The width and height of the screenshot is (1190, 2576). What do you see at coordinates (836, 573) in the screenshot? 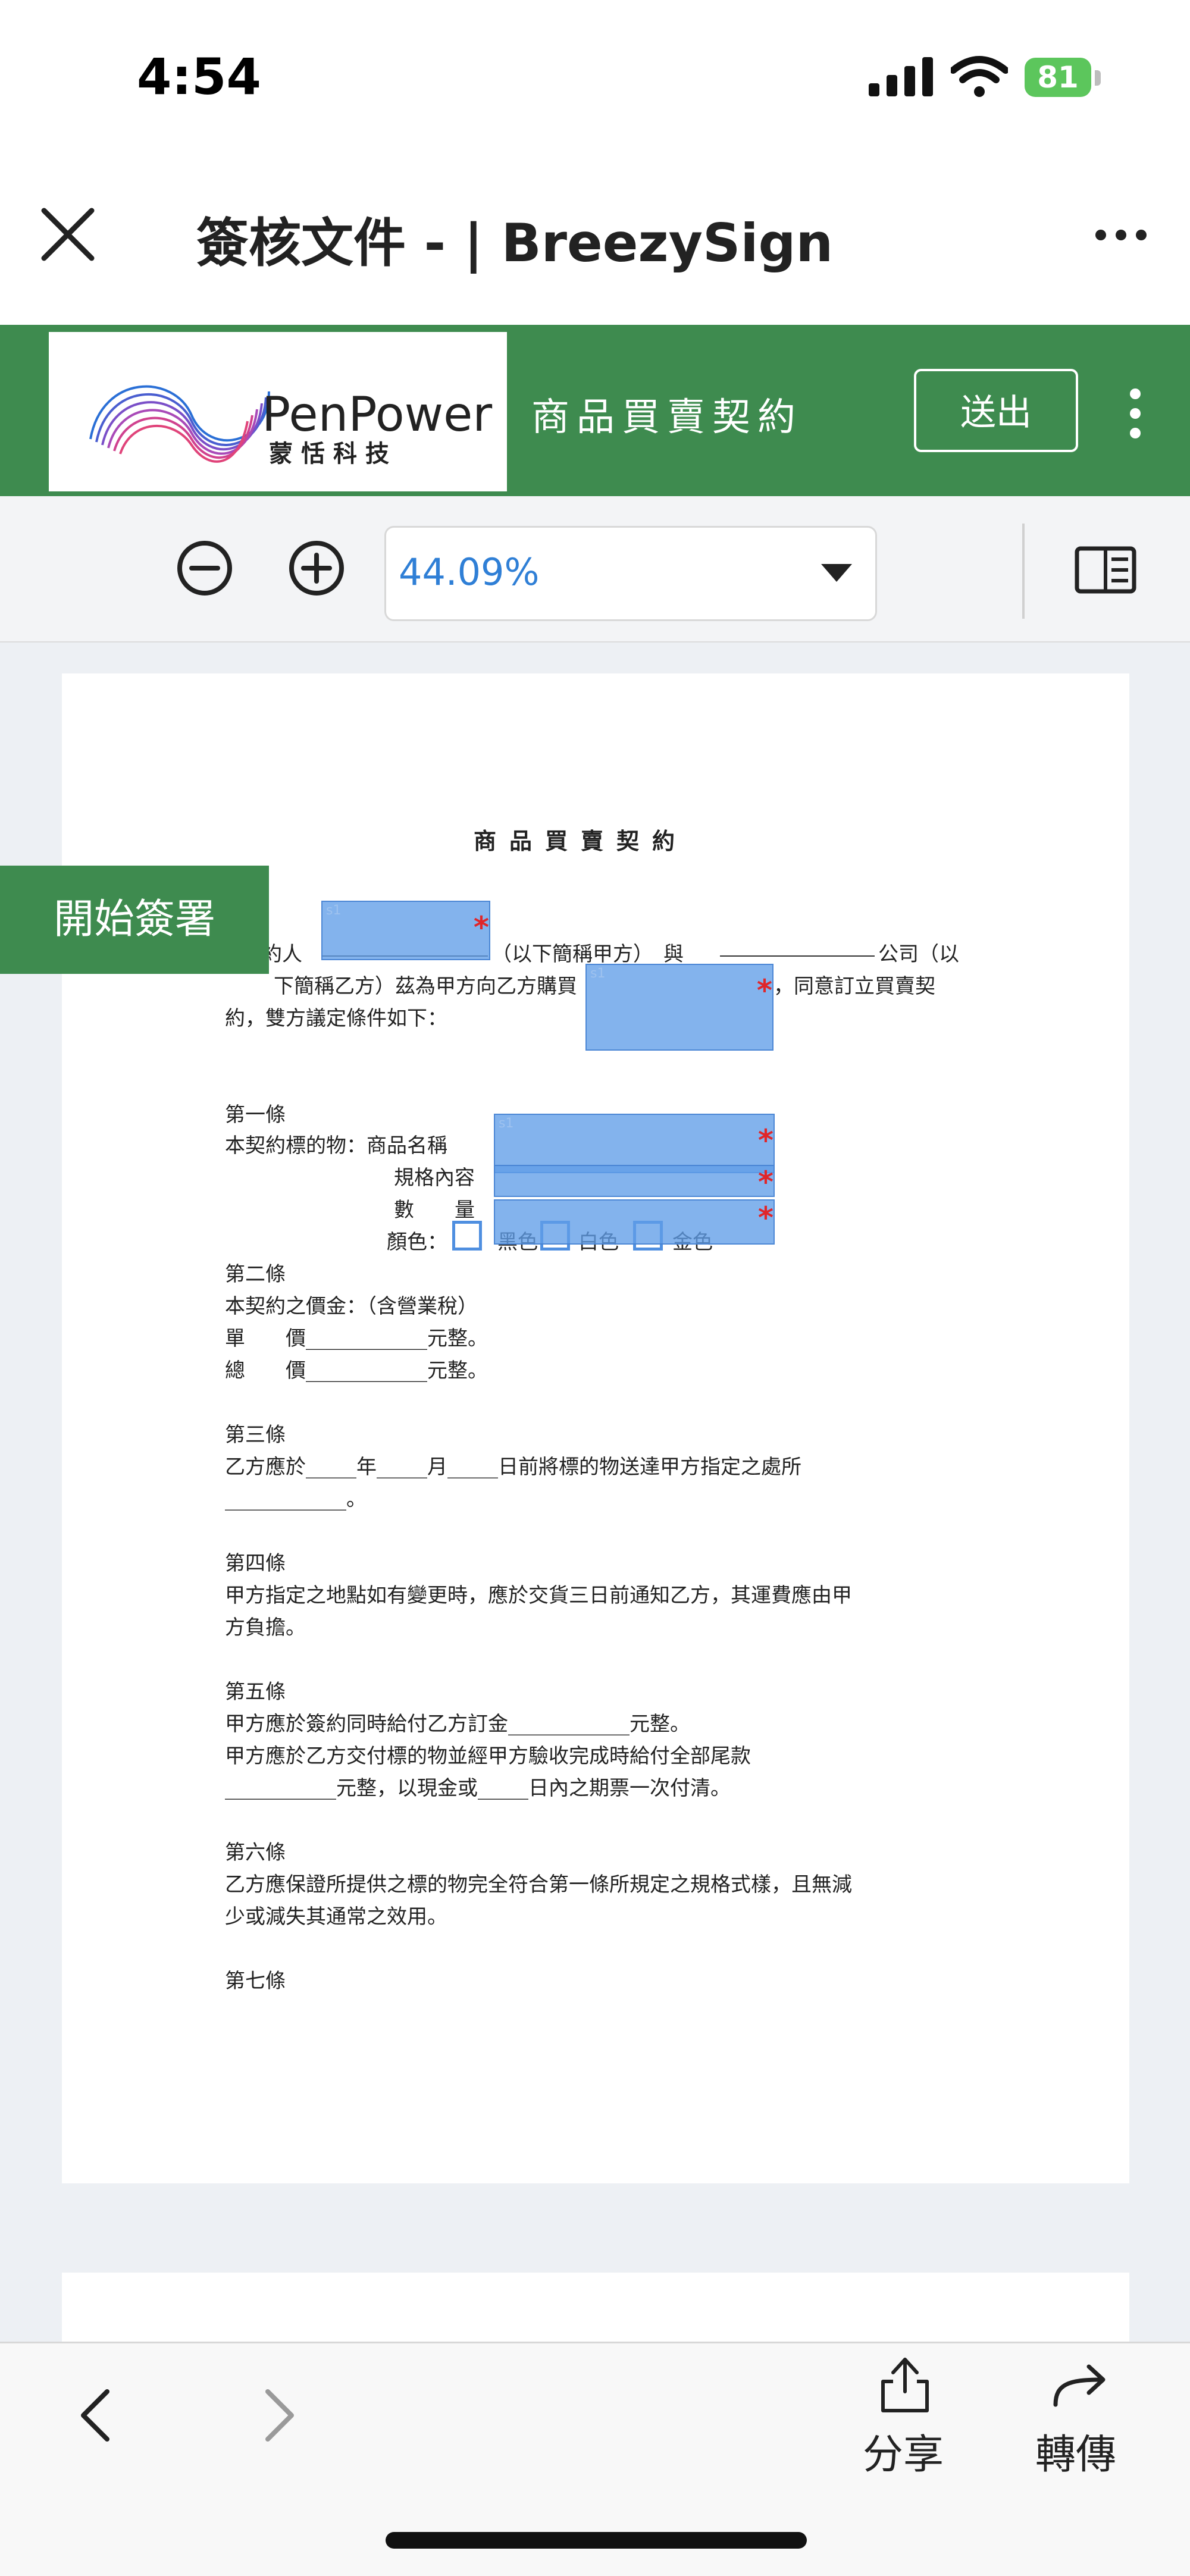
I see `chevron-down-icon` at bounding box center [836, 573].